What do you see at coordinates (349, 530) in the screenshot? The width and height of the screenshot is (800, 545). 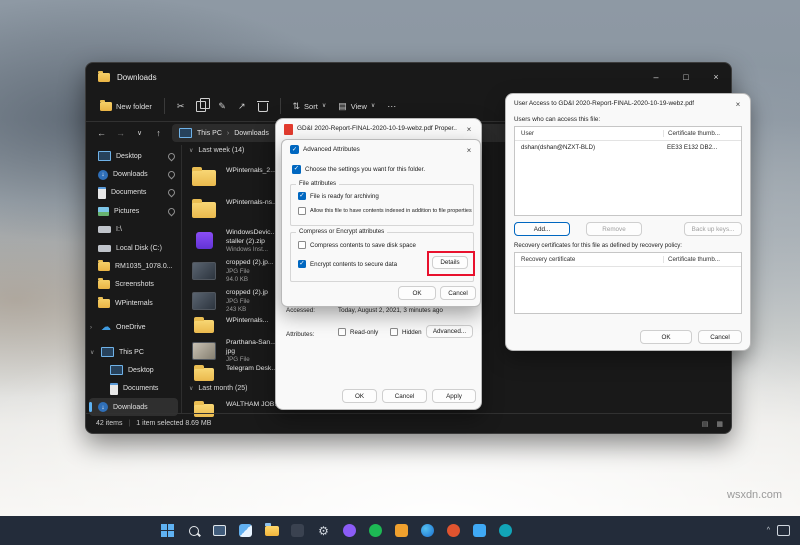 I see `taskbar-app-purple-button` at bounding box center [349, 530].